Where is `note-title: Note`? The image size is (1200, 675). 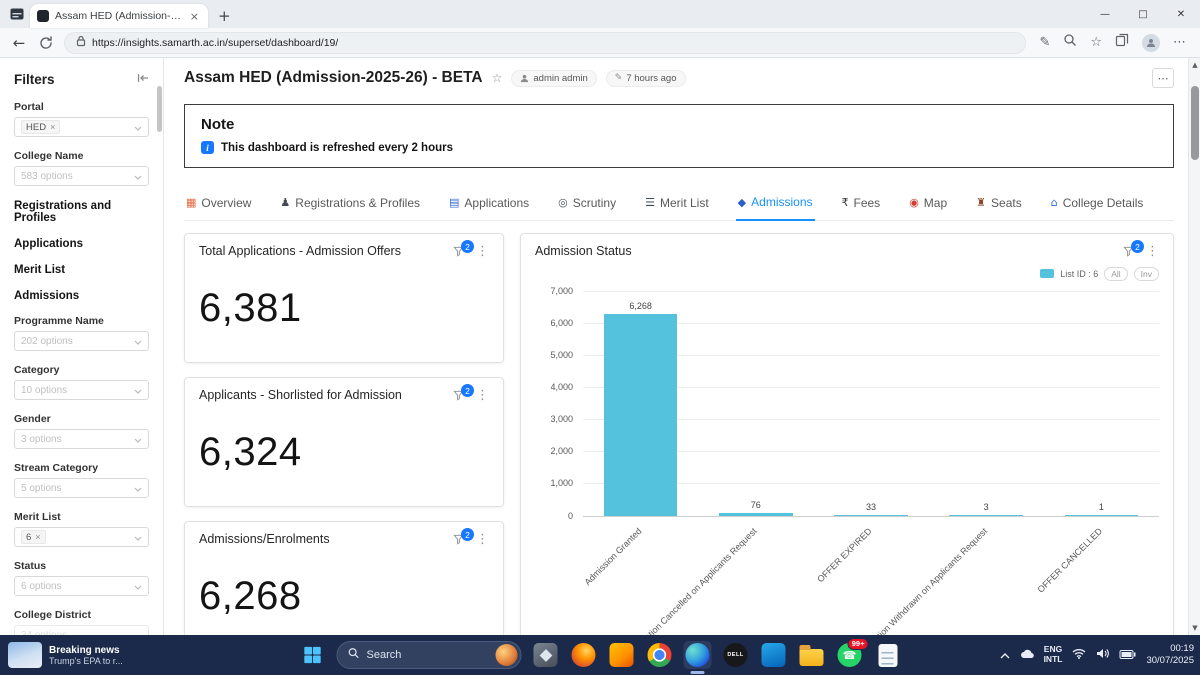
note-title: Note is located at coordinates (218, 124).